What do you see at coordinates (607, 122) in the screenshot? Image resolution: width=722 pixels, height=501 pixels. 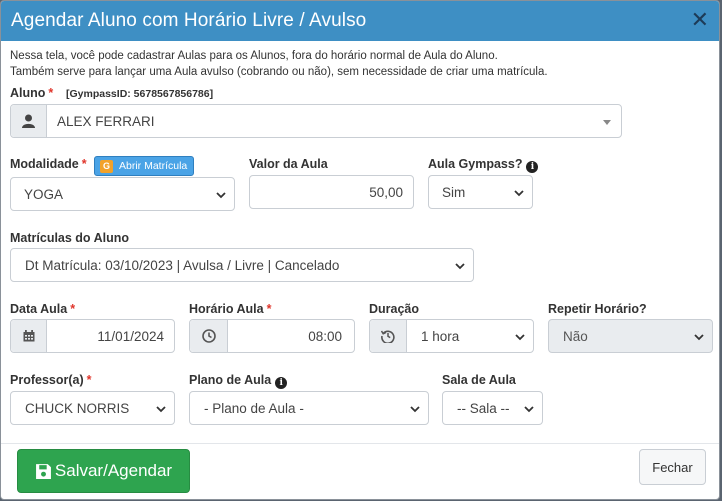 I see `dropdown-caret-icon` at bounding box center [607, 122].